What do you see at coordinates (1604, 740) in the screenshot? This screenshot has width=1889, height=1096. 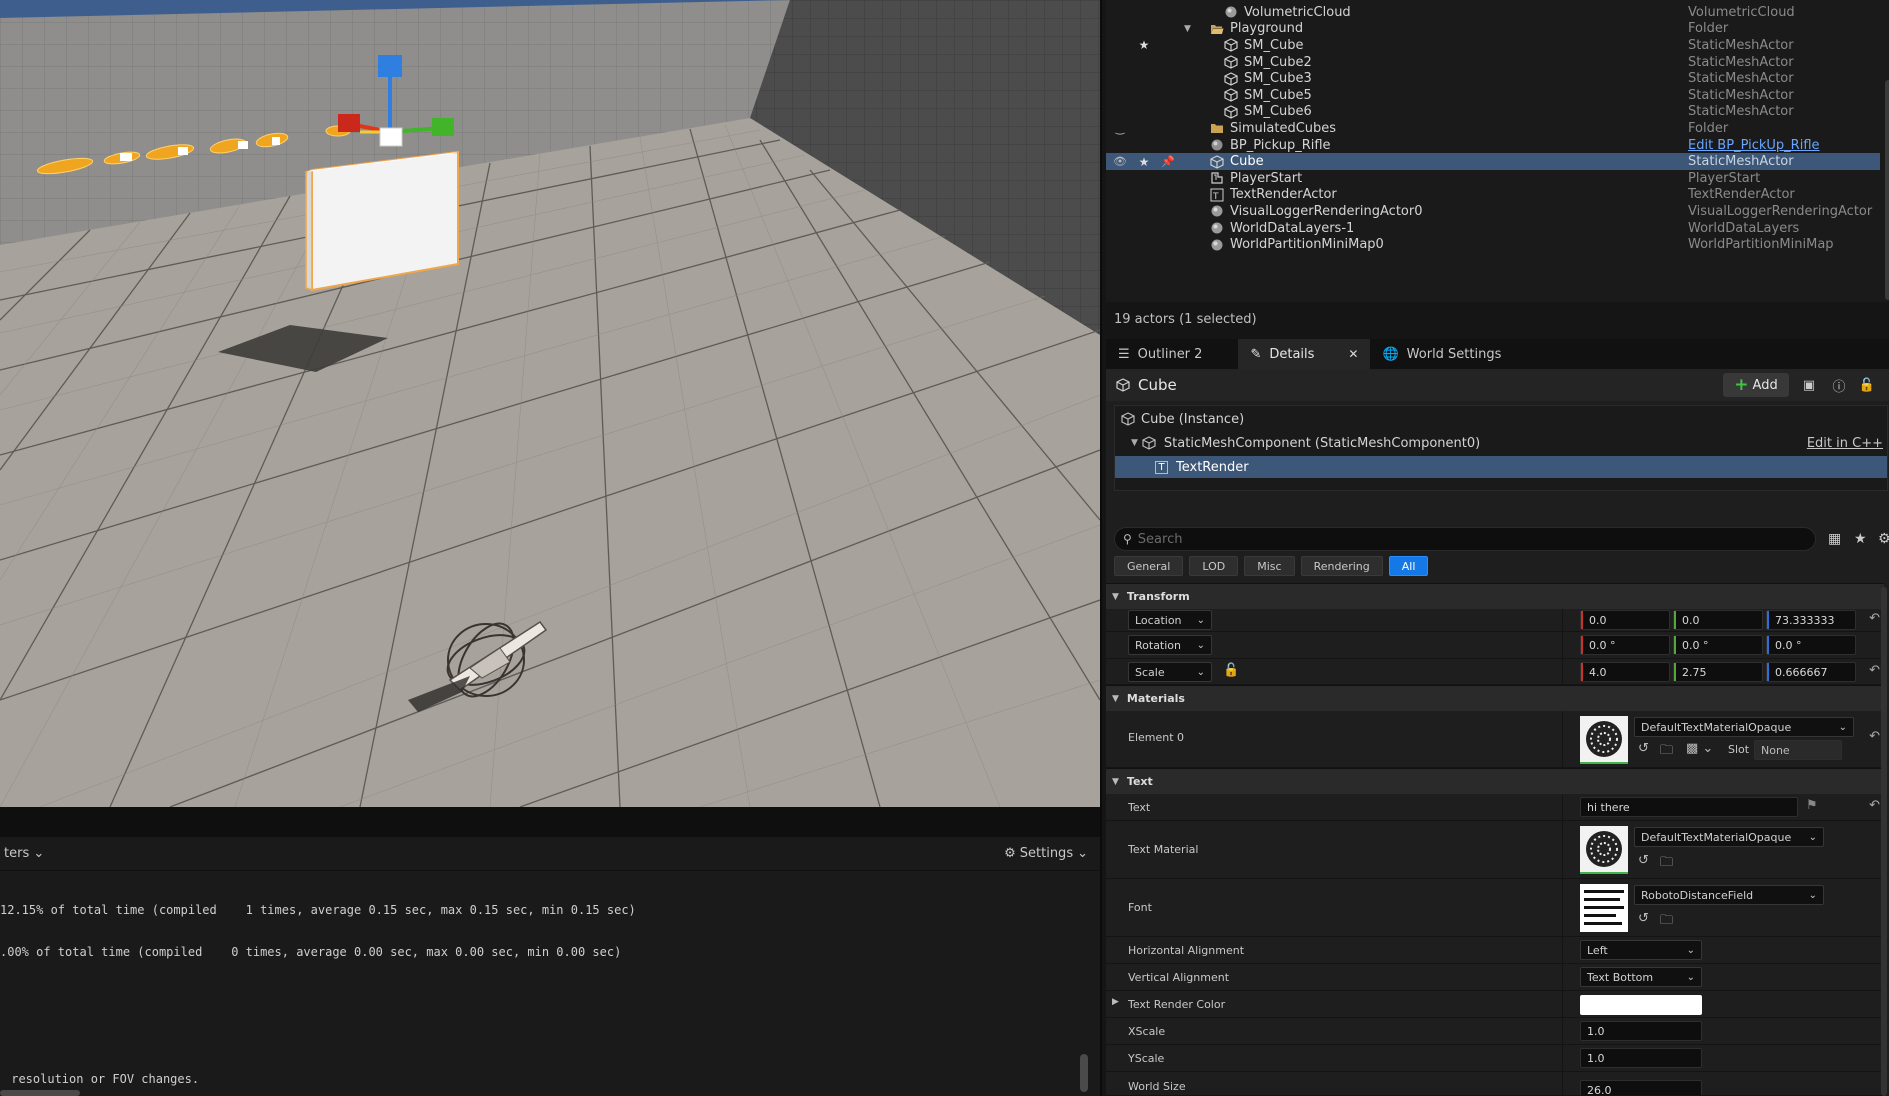 I see `material-thumbnail` at bounding box center [1604, 740].